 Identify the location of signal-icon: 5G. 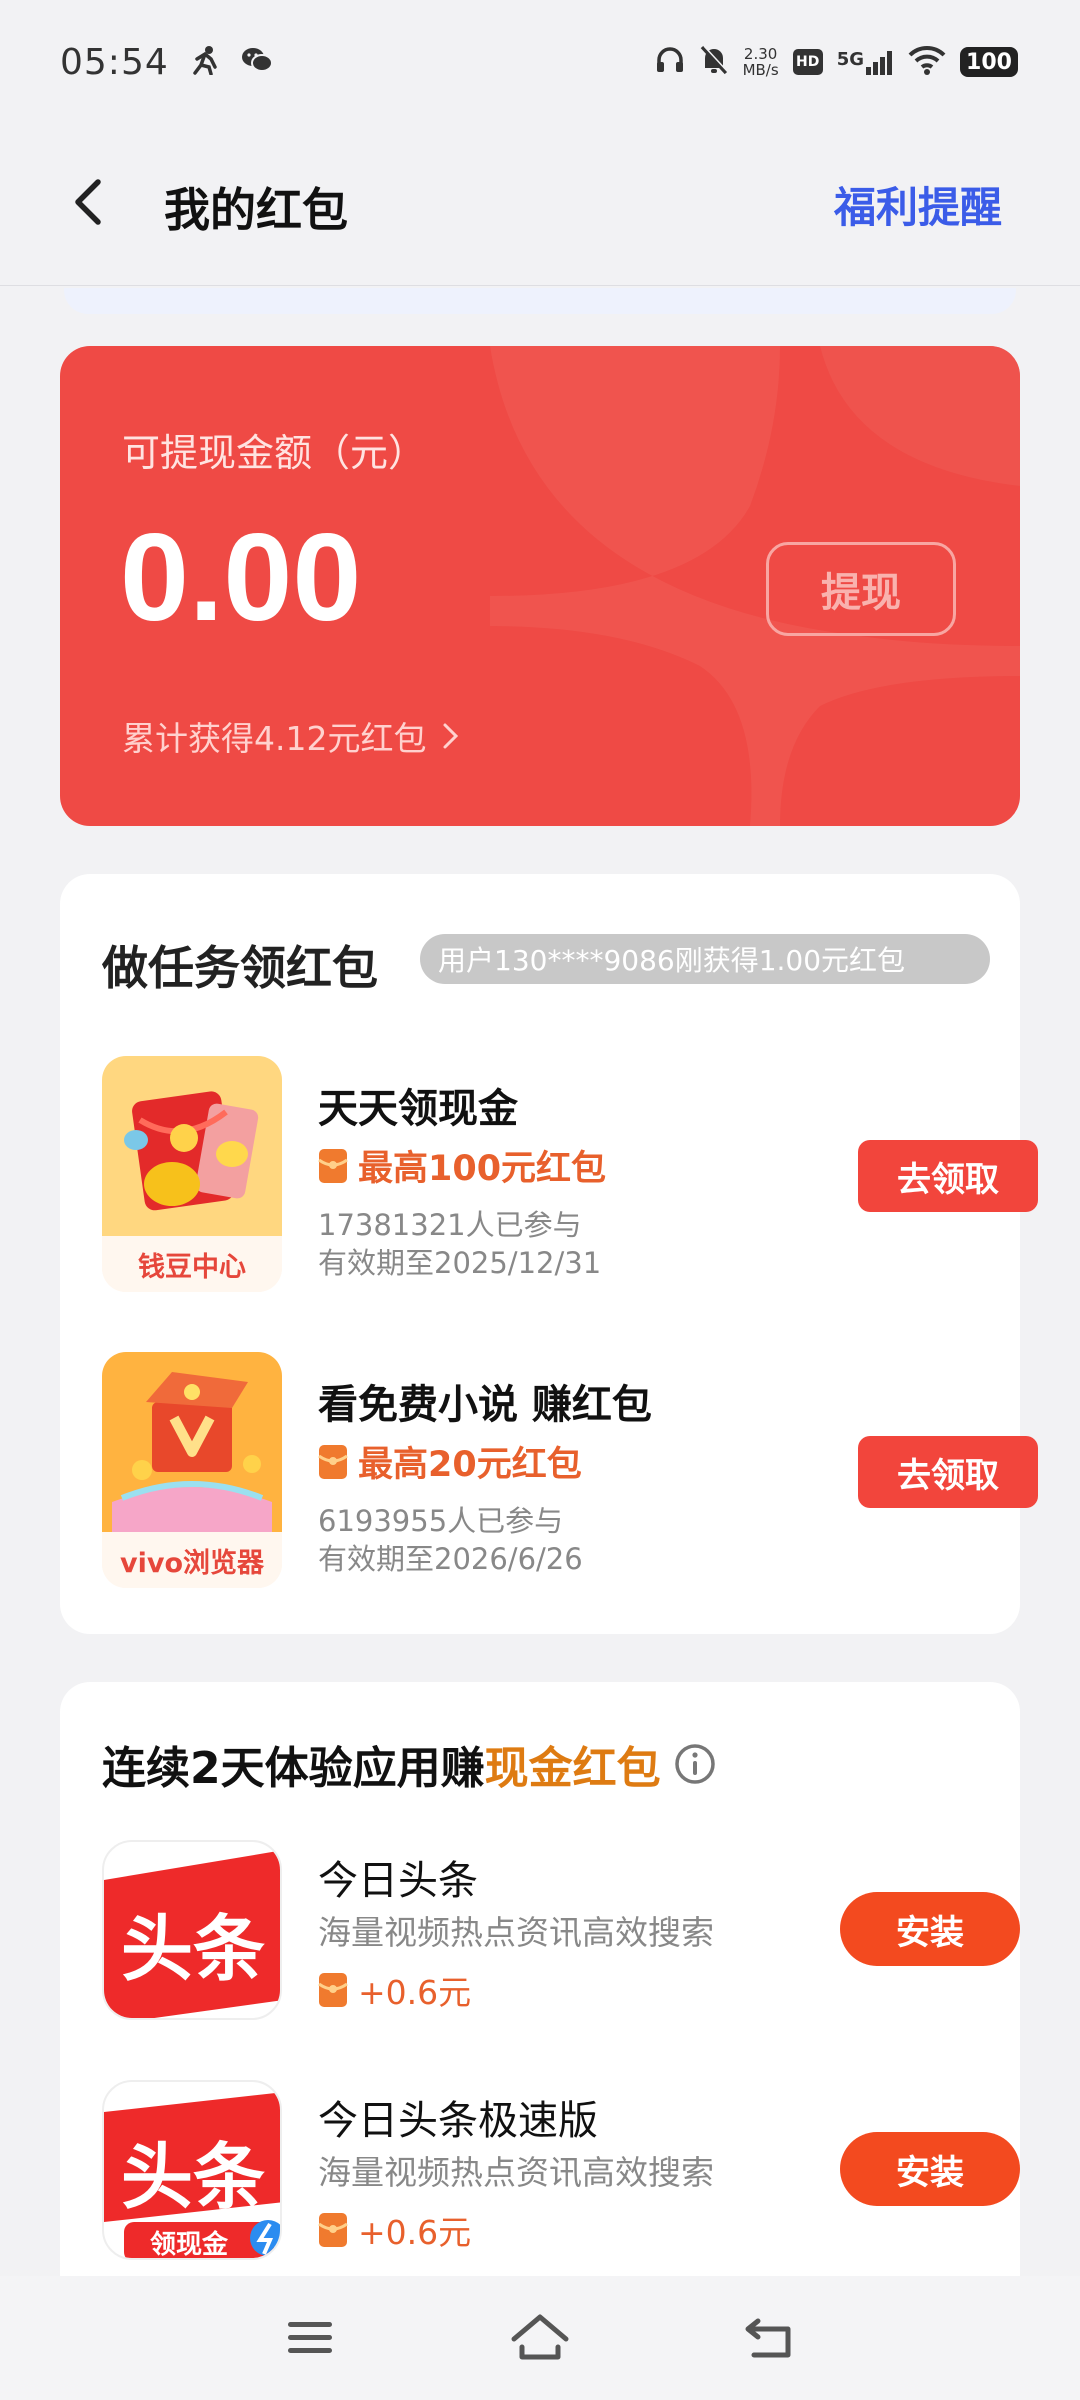
(865, 62).